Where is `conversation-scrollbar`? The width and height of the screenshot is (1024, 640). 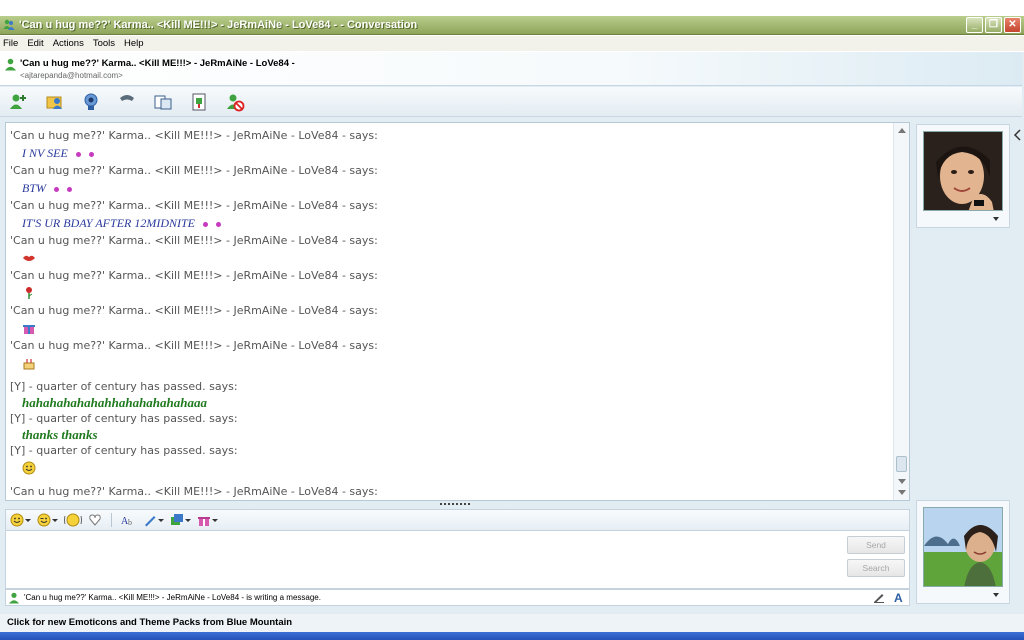 conversation-scrollbar is located at coordinates (901, 311).